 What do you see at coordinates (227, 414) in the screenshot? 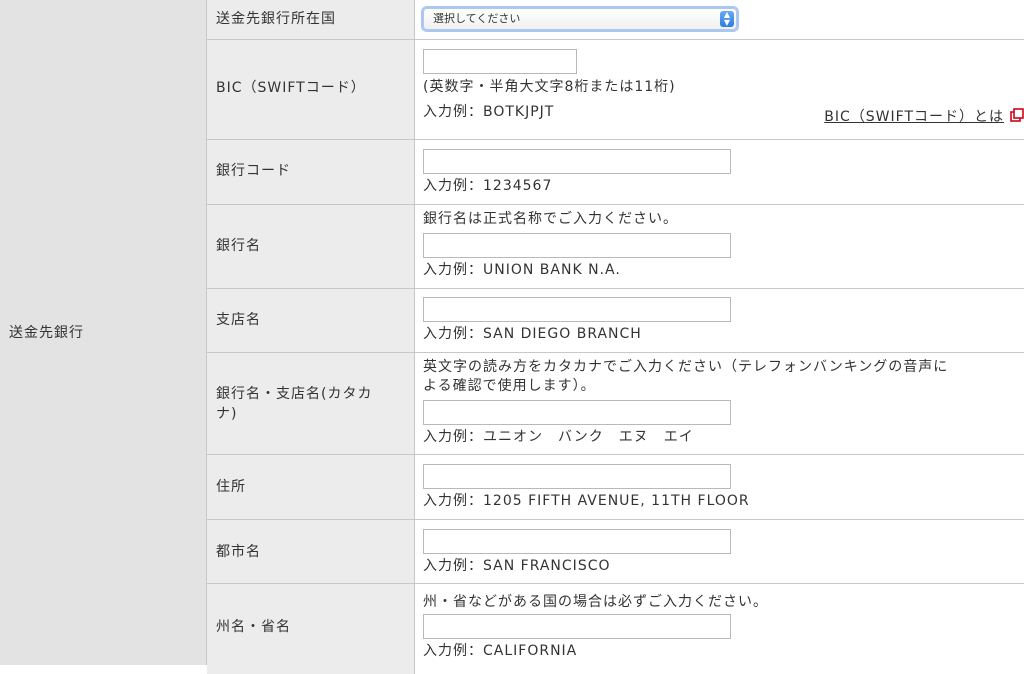
I see `kana-label-line2: ナ)` at bounding box center [227, 414].